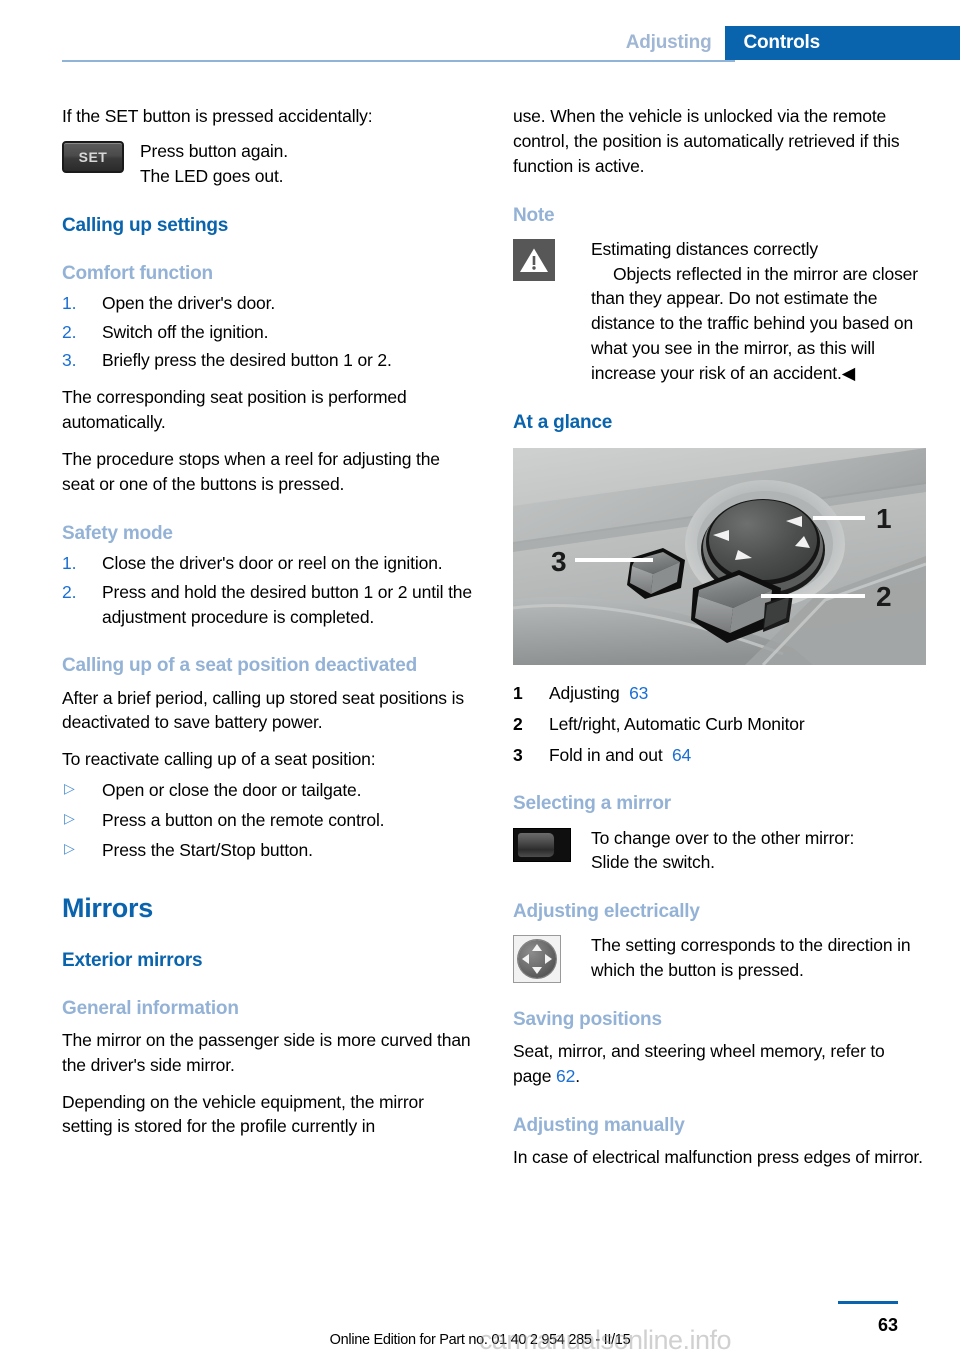 The width and height of the screenshot is (960, 1362). I want to click on heading-adjusting-manually: Adjusting manually, so click(599, 1126).